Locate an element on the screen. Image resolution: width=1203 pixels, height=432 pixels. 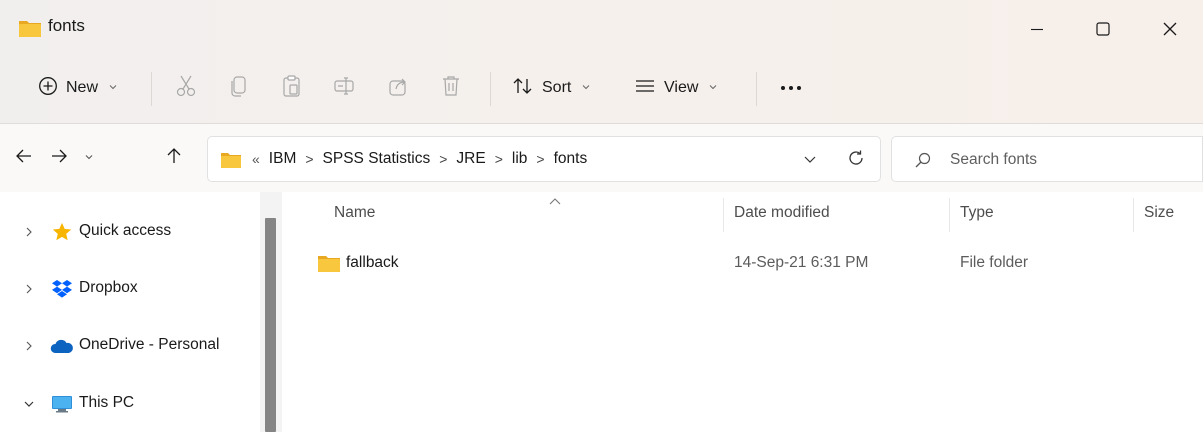
column-header-type: Type is located at coordinates (977, 213).